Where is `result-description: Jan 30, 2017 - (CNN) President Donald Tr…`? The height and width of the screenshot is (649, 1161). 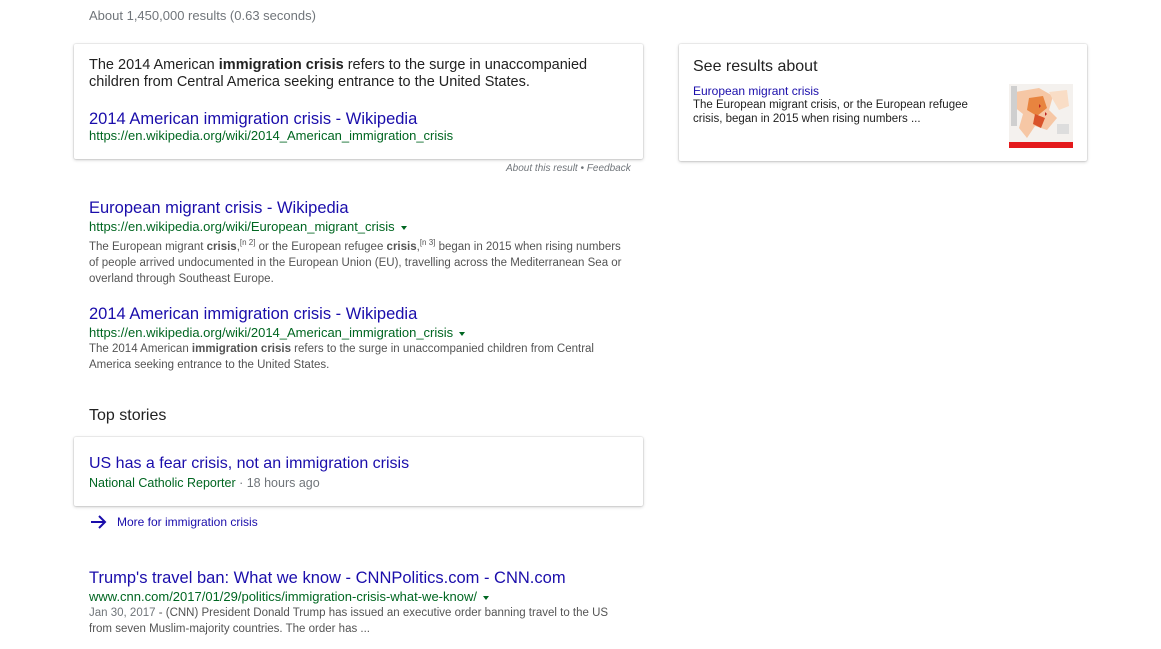 result-description: Jan 30, 2017 - (CNN) President Donald Tr… is located at coordinates (359, 621).